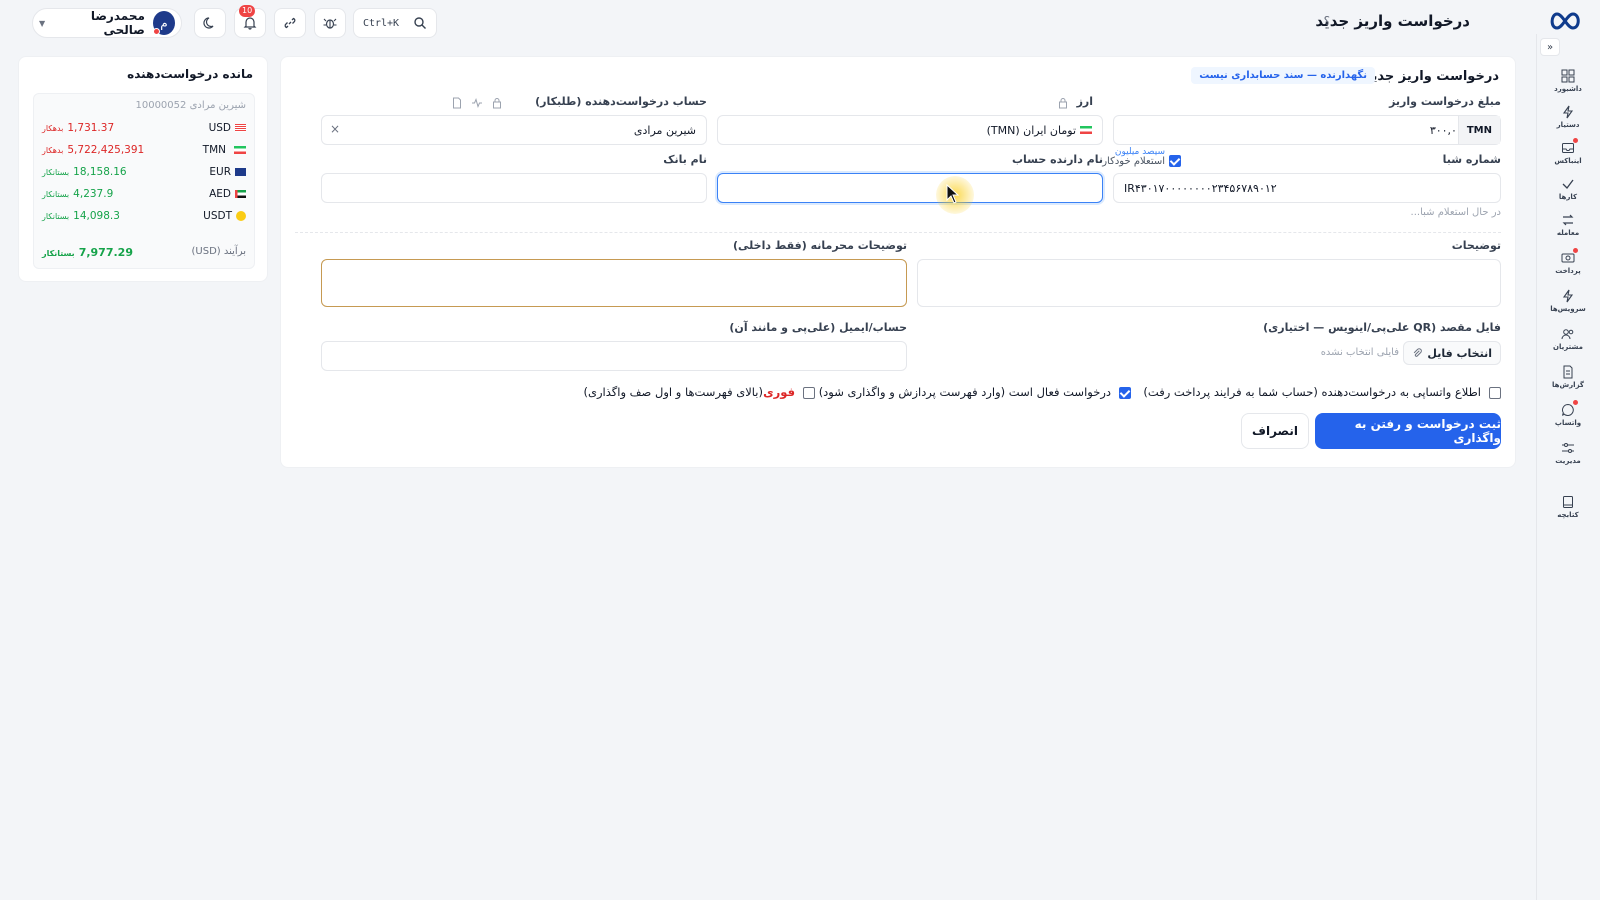 This screenshot has height=900, width=1600. I want to click on pointer-icon, so click(953, 194).